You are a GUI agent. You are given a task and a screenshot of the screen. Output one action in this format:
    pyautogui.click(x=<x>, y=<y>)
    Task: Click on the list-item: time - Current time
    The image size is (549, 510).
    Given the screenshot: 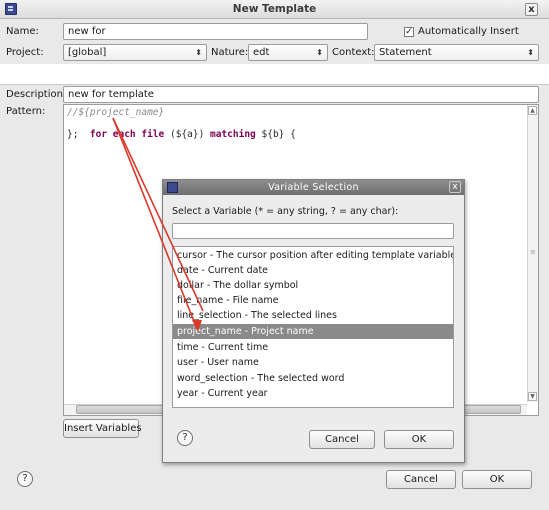 What is the action you would take?
    pyautogui.click(x=313, y=347)
    